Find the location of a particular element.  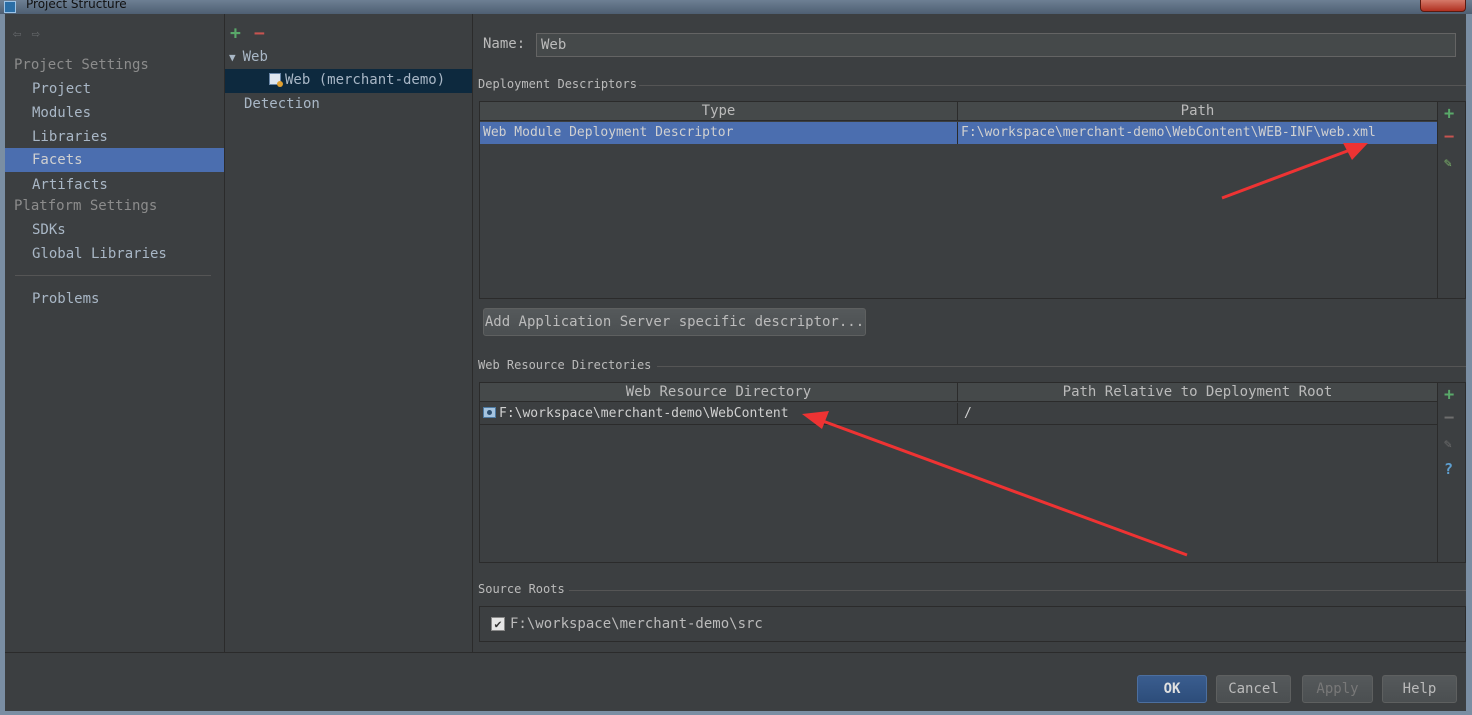

web-resource-directories-title: Web Resource Directories is located at coordinates (565, 365).